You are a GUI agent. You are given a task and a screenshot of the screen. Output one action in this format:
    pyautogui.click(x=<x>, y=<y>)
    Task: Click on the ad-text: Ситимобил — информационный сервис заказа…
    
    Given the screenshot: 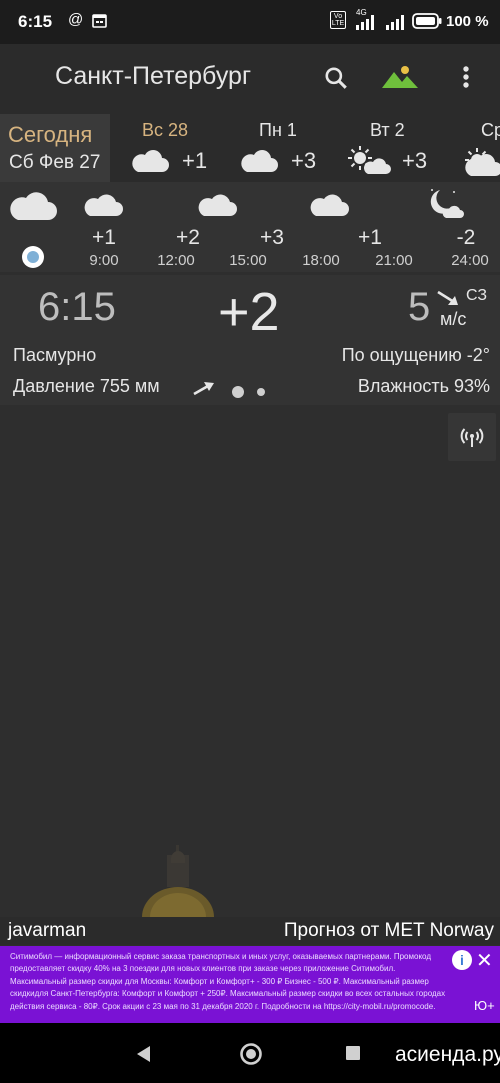 What is the action you would take?
    pyautogui.click(x=228, y=981)
    